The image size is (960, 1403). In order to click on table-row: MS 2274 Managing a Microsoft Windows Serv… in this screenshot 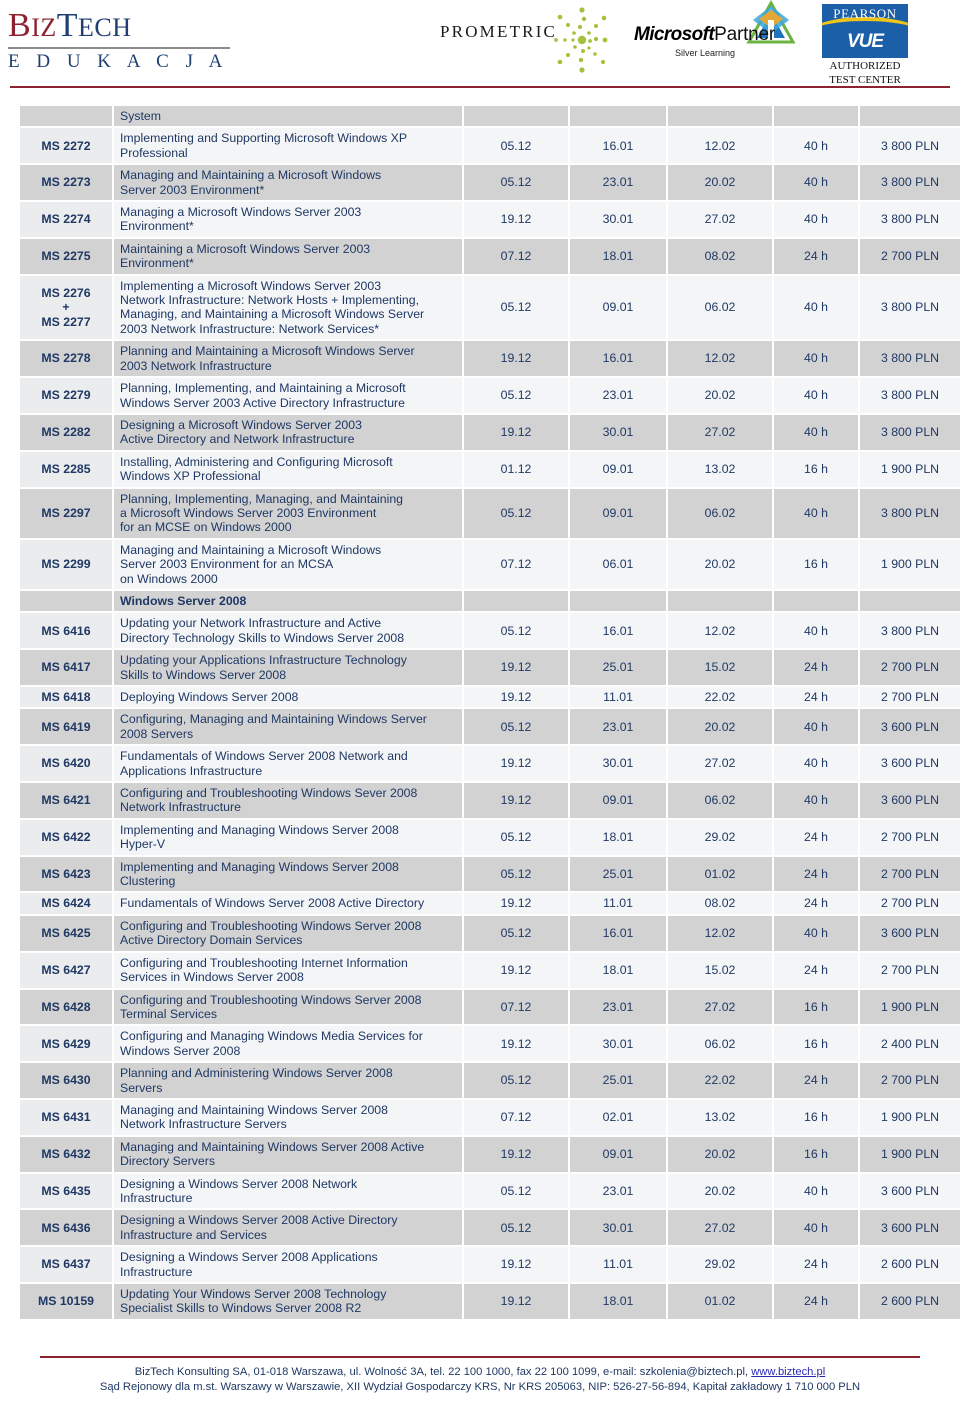, I will do `click(490, 219)`.